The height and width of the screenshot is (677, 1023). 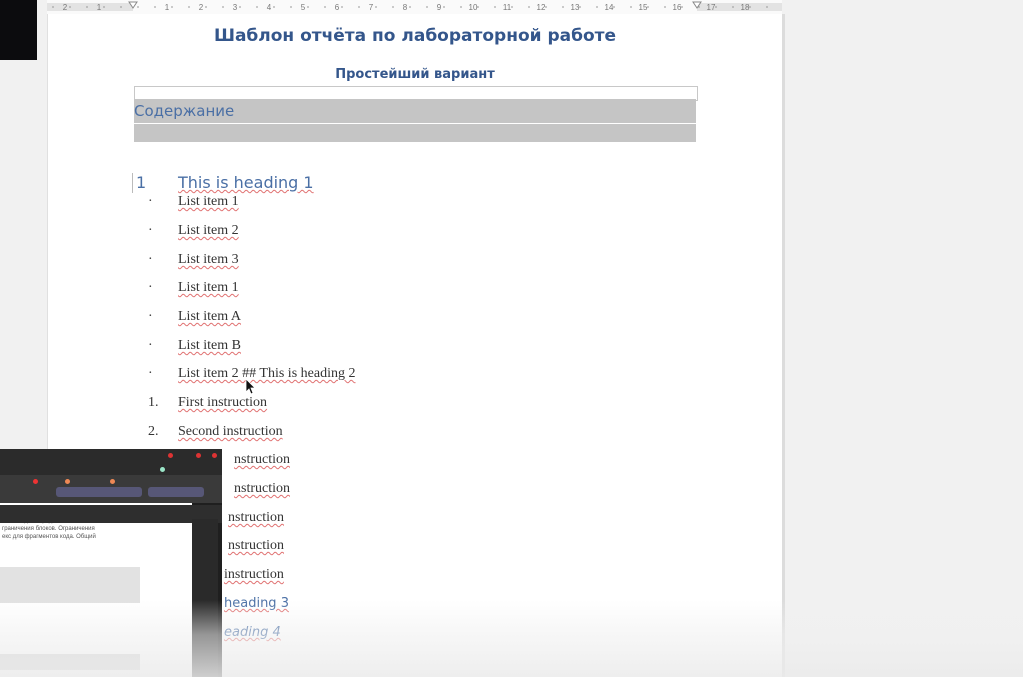 I want to click on number-marker: 2., so click(x=153, y=431).